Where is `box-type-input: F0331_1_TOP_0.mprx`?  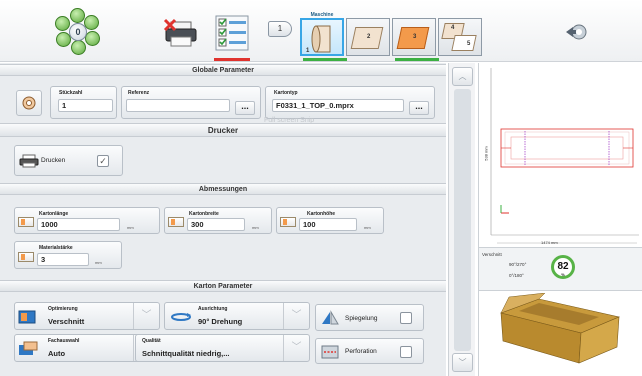 box-type-input: F0331_1_TOP_0.mprx is located at coordinates (338, 105).